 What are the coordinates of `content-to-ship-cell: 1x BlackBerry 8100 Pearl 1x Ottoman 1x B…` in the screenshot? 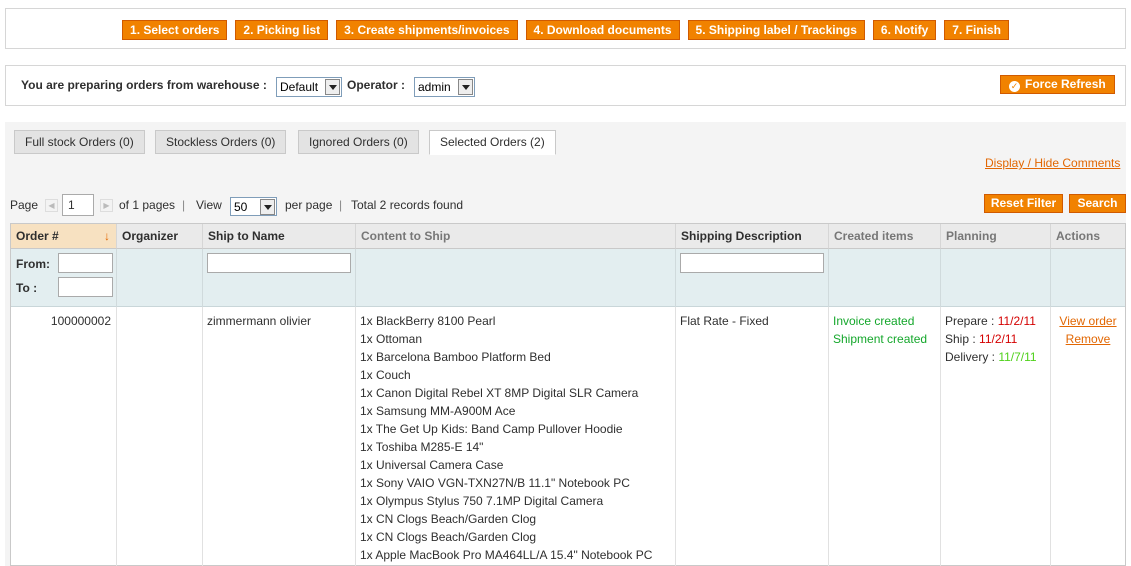 It's located at (516, 436).